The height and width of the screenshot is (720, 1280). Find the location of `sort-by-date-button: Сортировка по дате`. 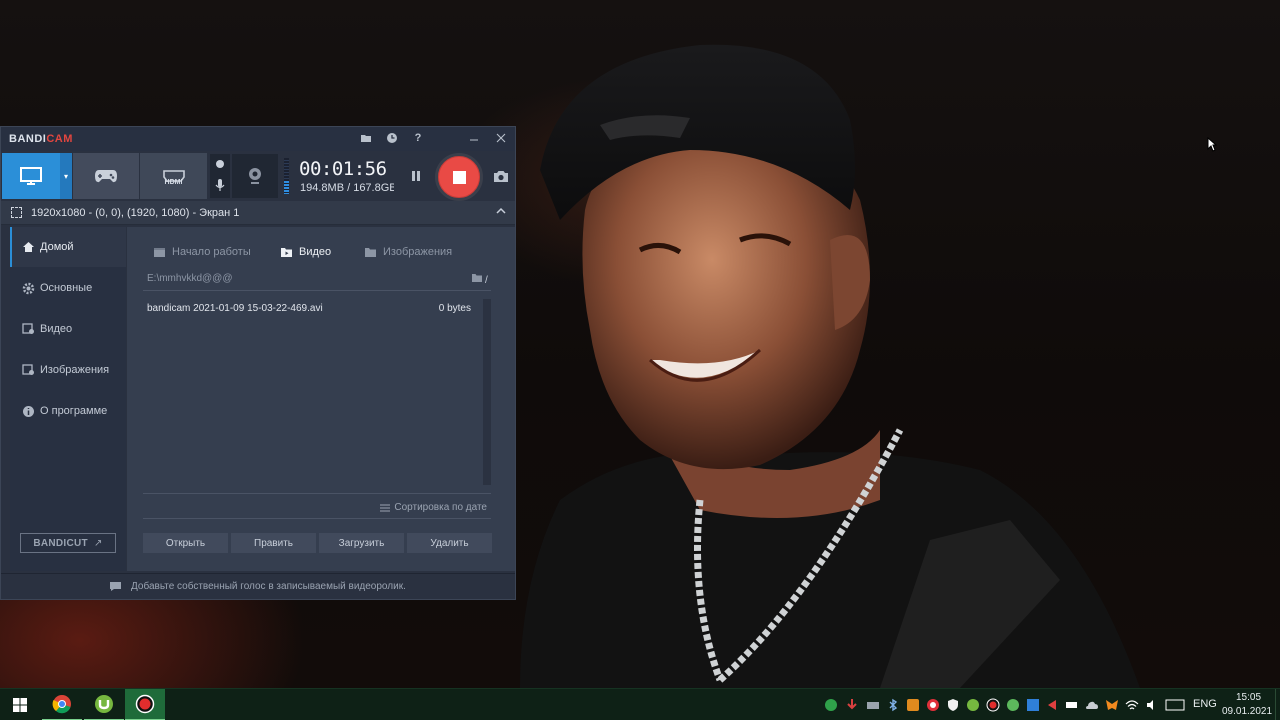

sort-by-date-button: Сортировка по дате is located at coordinates (433, 507).